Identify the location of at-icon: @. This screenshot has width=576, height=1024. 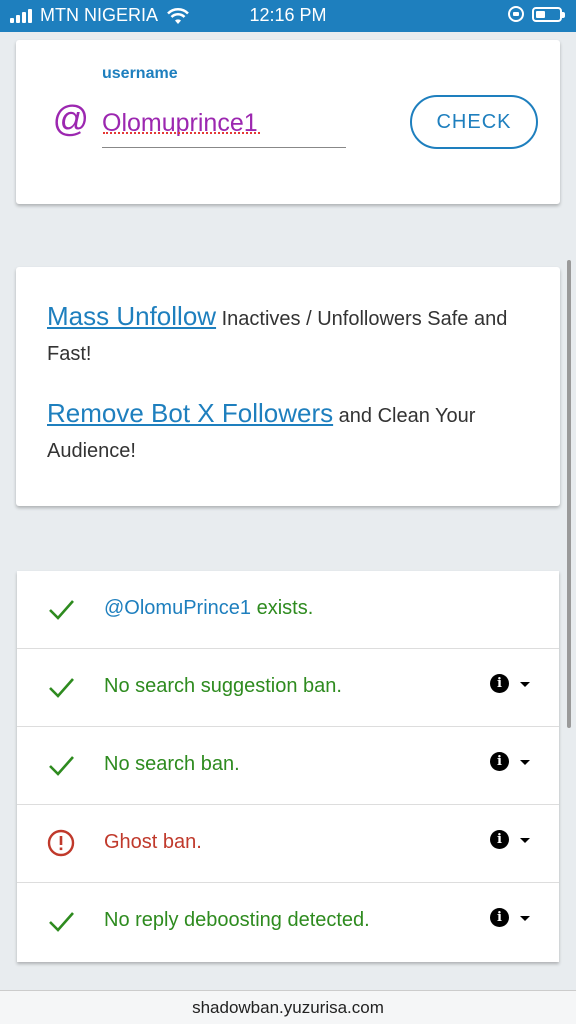
(70, 118).